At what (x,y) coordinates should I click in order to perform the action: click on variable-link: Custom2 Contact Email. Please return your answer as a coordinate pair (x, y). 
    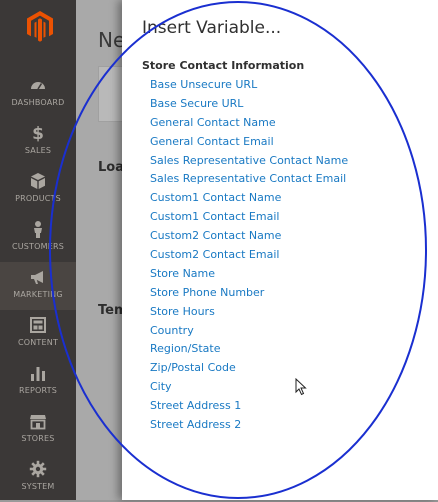
    Looking at the image, I should click on (249, 255).